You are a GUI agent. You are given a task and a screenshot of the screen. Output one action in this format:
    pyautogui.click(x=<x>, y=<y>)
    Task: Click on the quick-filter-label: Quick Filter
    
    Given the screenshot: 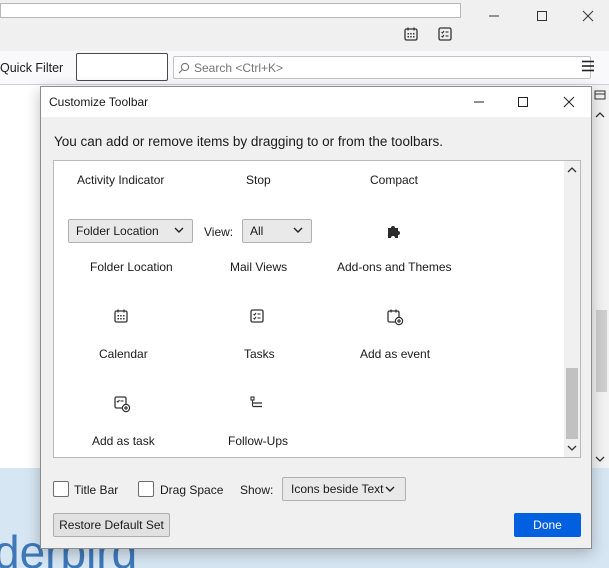 What is the action you would take?
    pyautogui.click(x=31, y=68)
    